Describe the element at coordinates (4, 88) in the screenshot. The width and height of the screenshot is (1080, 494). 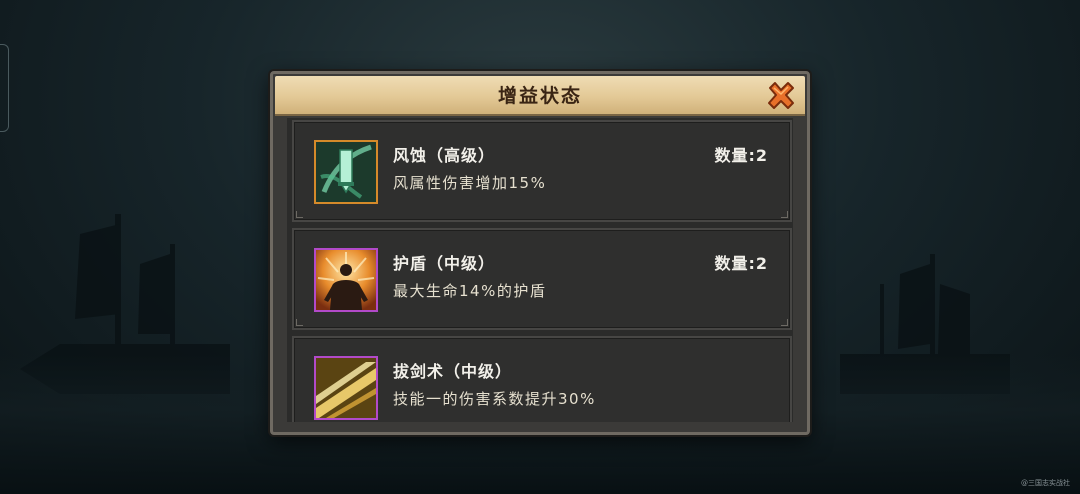
I see `side-tab` at that location.